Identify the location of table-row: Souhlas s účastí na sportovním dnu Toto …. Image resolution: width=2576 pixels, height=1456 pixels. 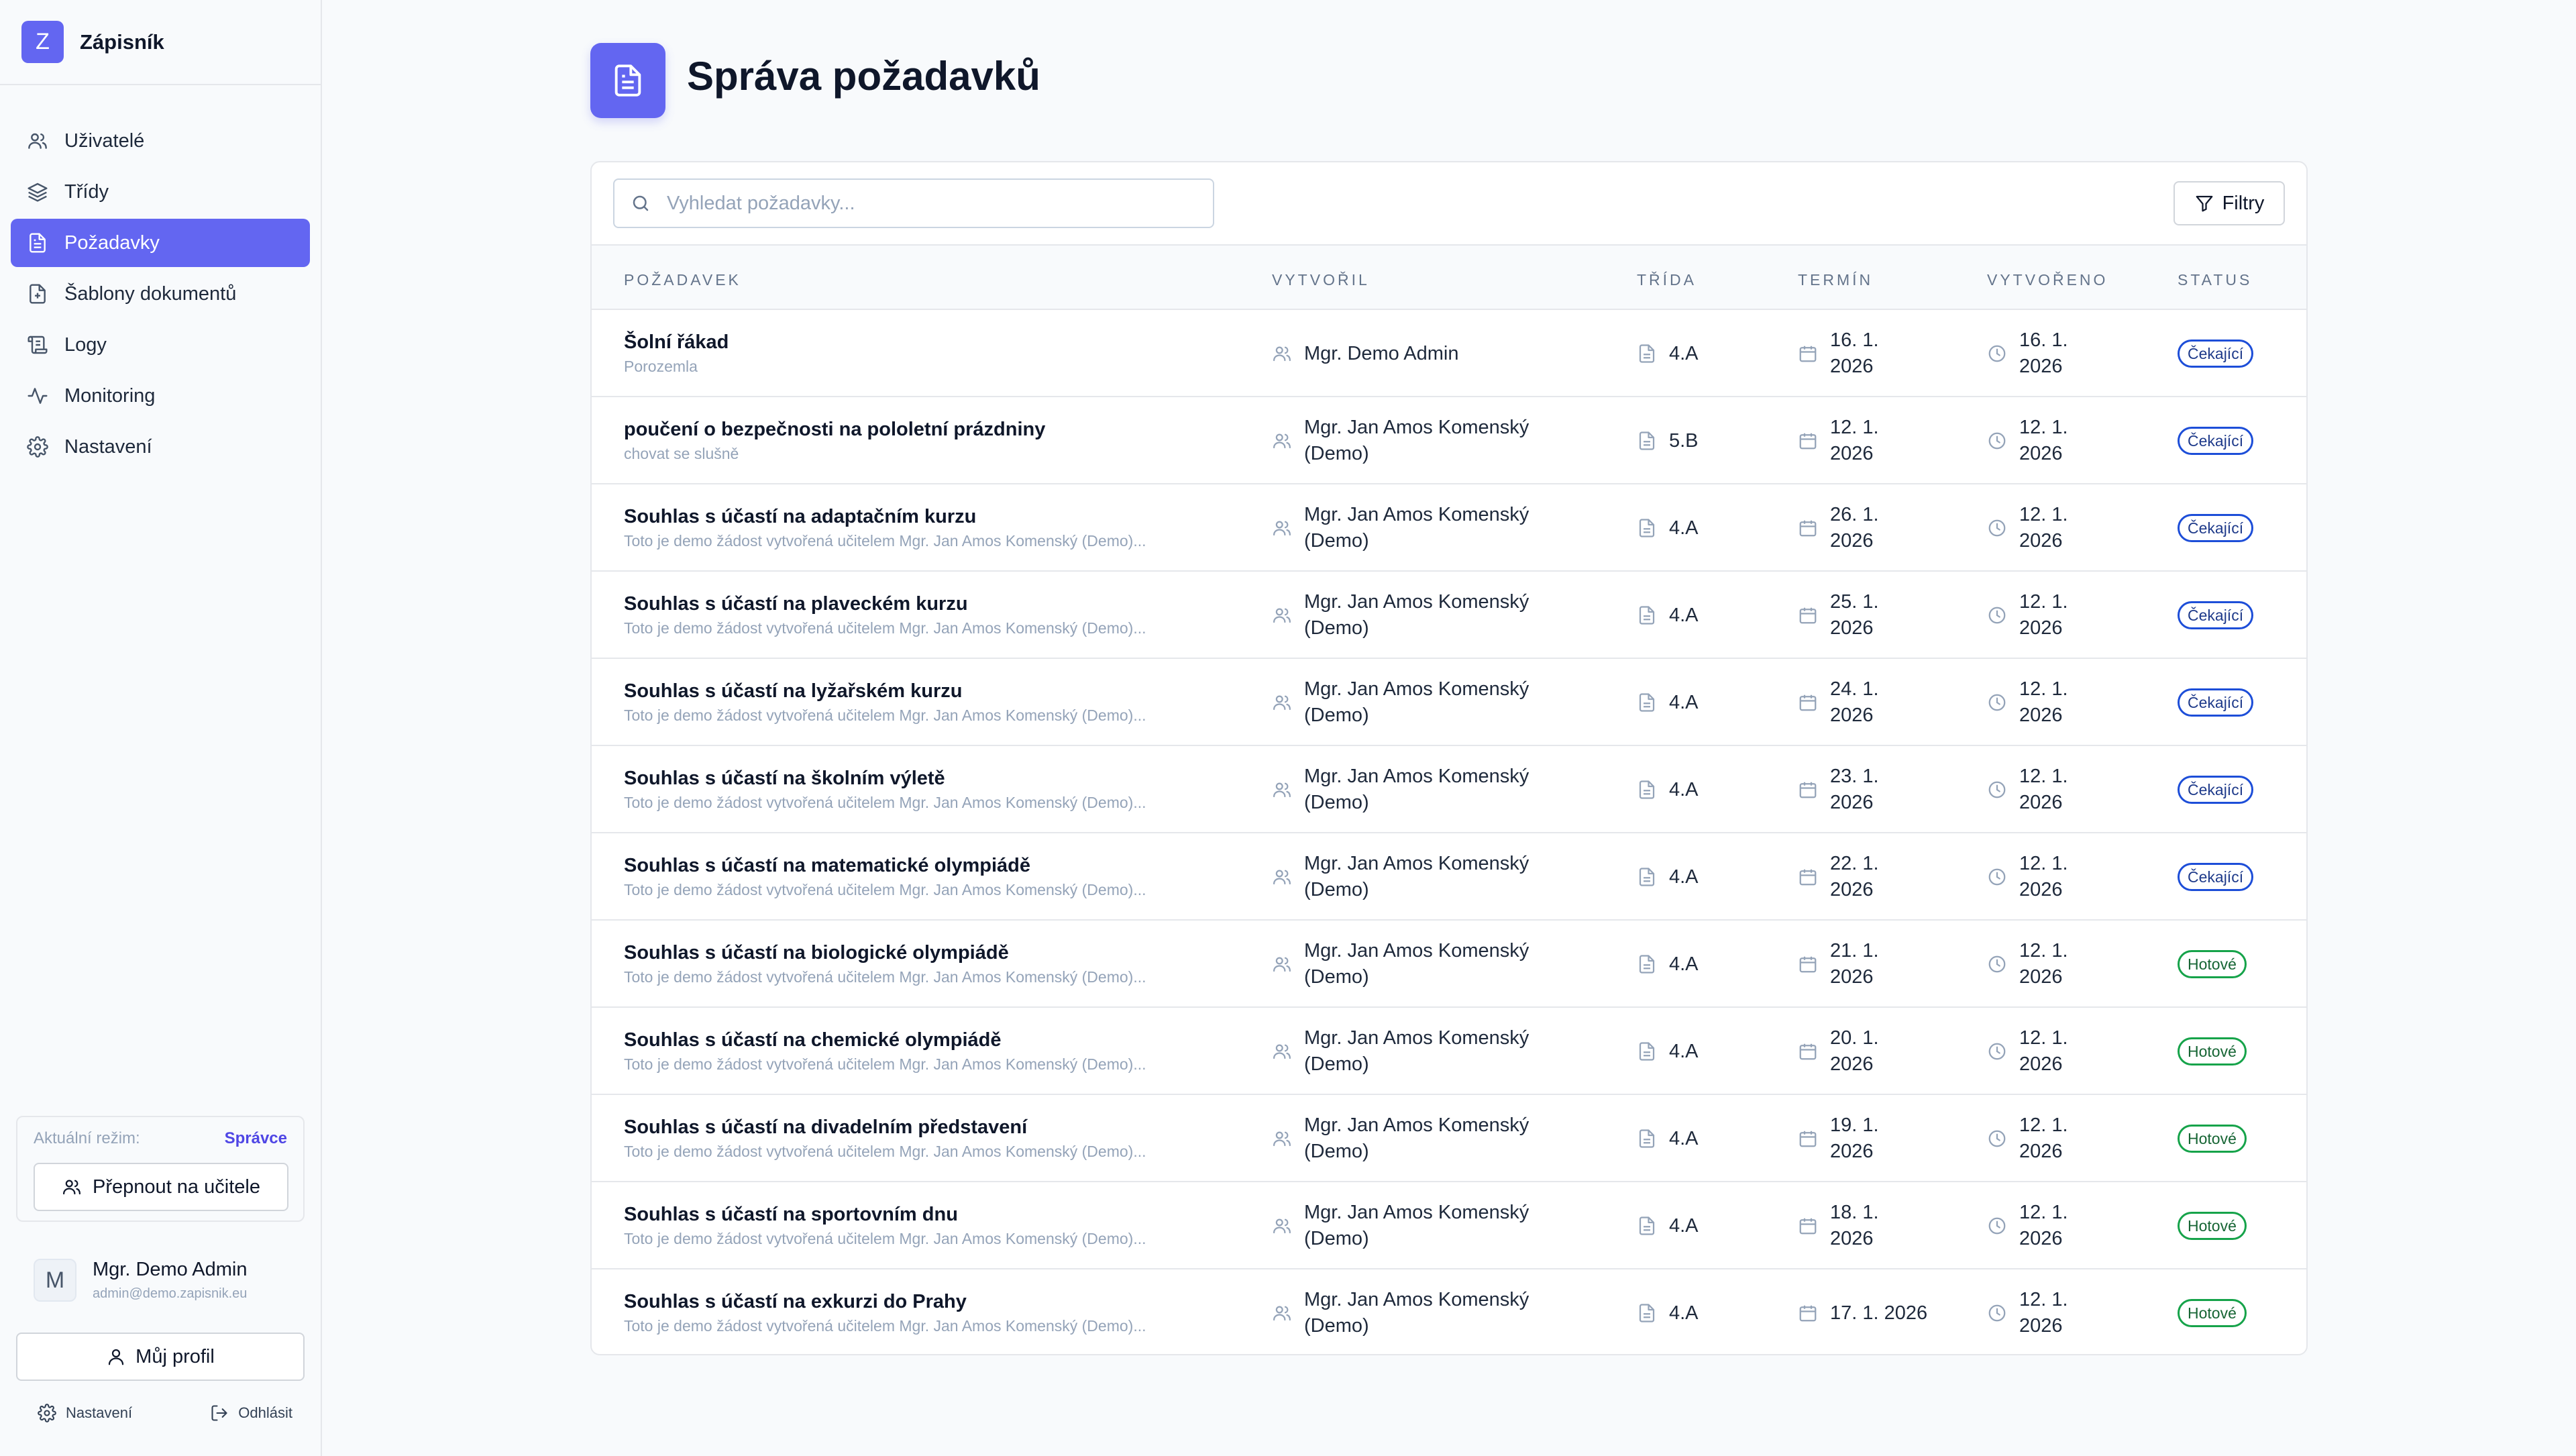
(1449, 1225).